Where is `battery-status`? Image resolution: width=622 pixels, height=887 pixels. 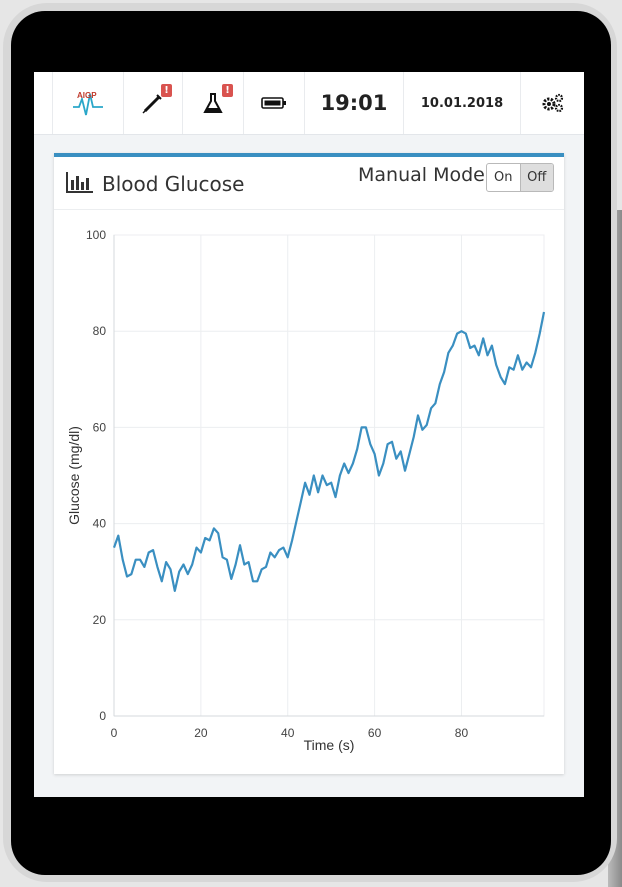
battery-status is located at coordinates (274, 103).